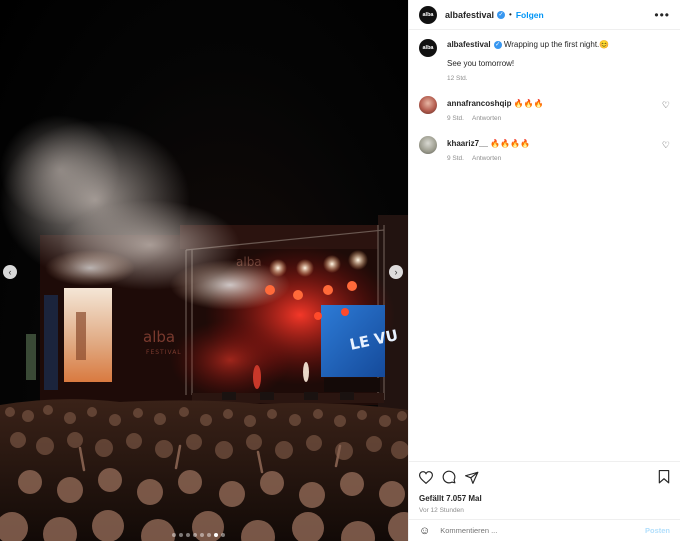 This screenshot has width=680, height=541. I want to click on like-heart-icon, so click(426, 477).